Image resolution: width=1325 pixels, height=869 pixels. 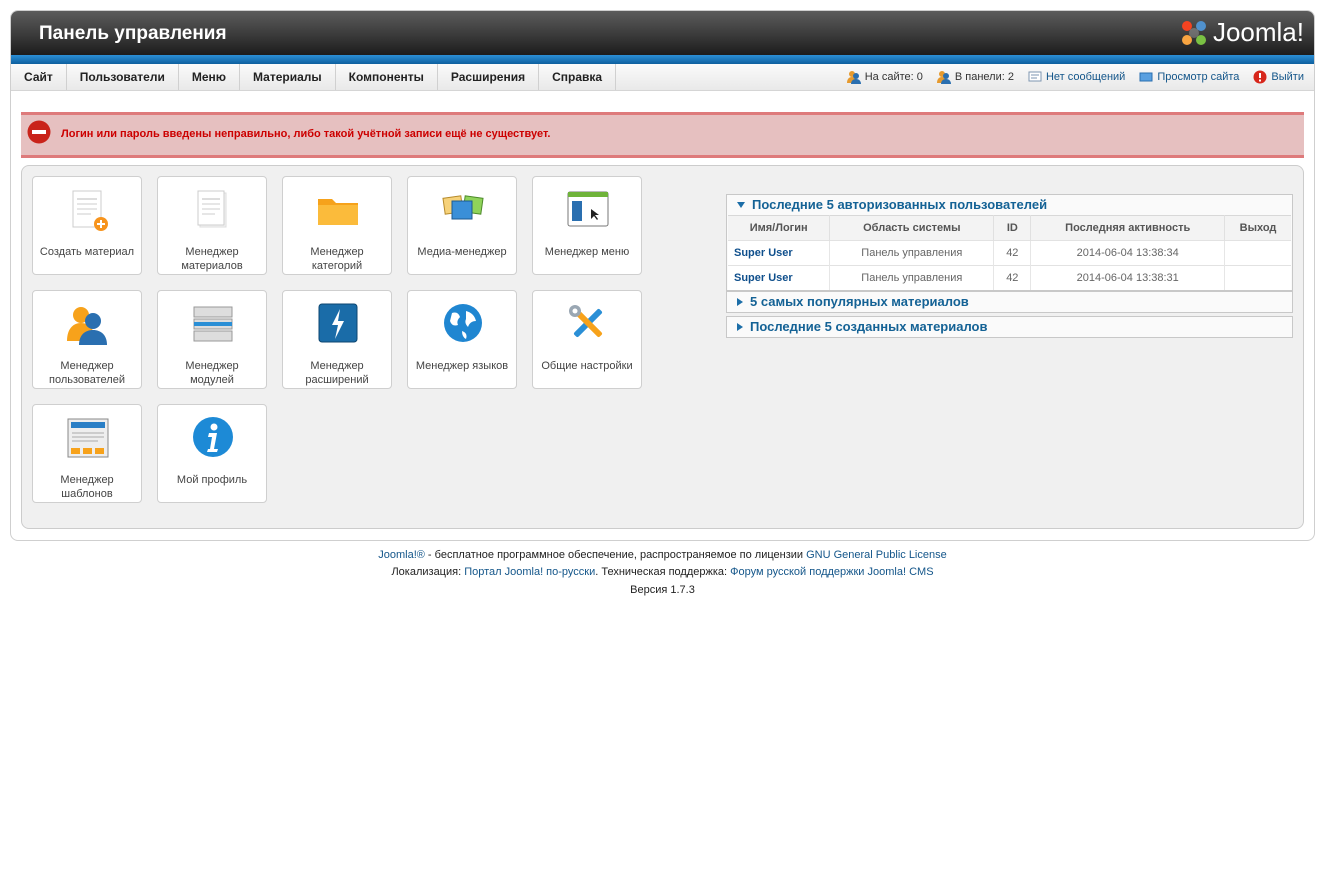 What do you see at coordinates (578, 77) in the screenshot?
I see `menu-item-help: Справка` at bounding box center [578, 77].